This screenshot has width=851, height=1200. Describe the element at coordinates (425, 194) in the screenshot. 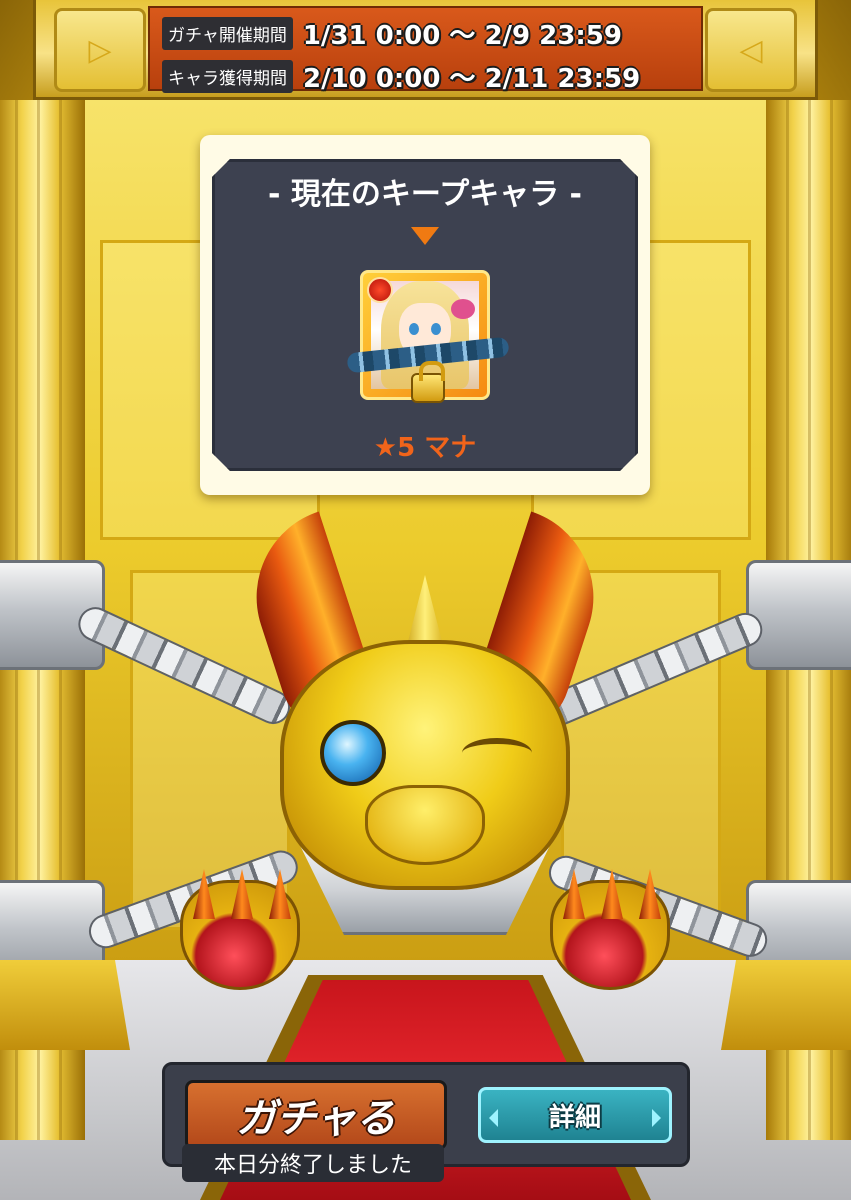

I see `keep-title: - 現在のキープキャラ -` at that location.